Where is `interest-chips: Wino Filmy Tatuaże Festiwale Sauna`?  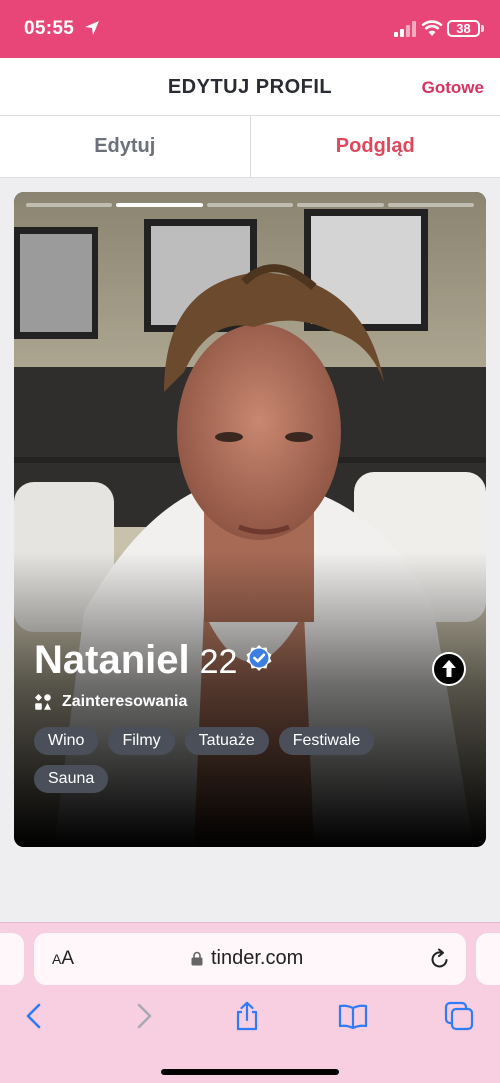
interest-chips: Wino Filmy Tatuaże Festiwale Sauna is located at coordinates (244, 760).